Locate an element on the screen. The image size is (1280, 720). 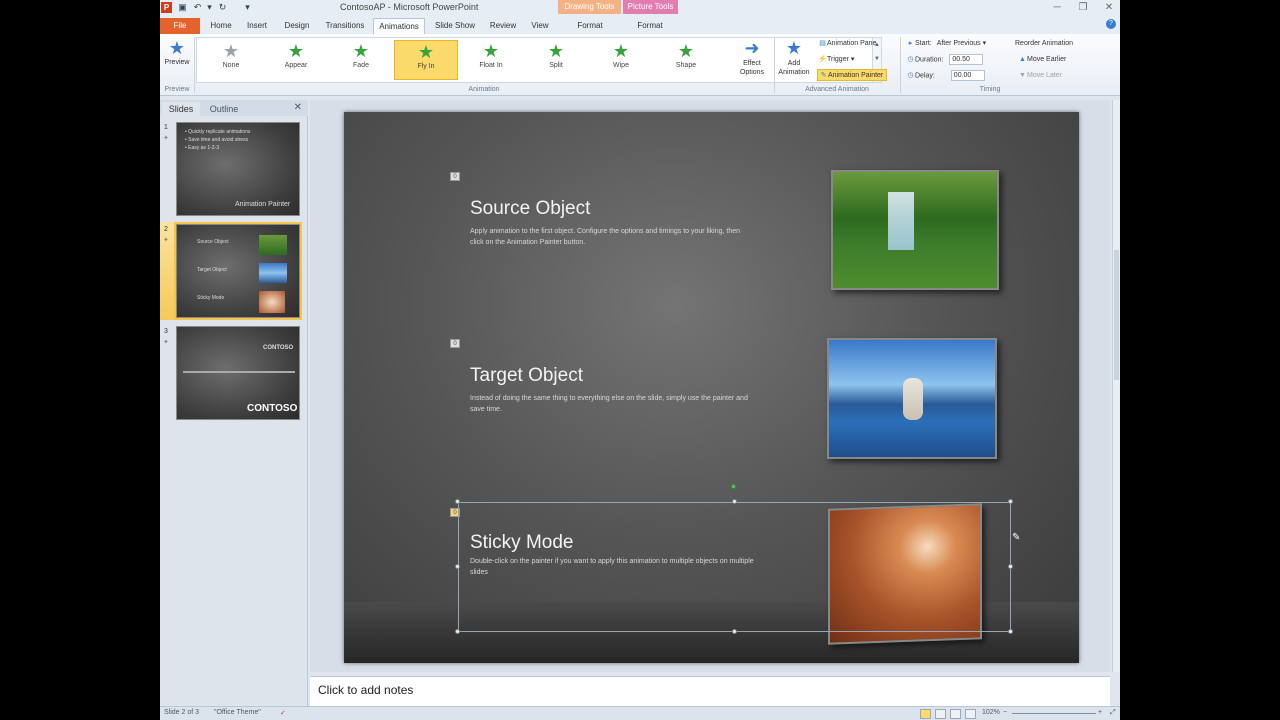
animation-shape: ★ Shape is located at coordinates (686, 60).